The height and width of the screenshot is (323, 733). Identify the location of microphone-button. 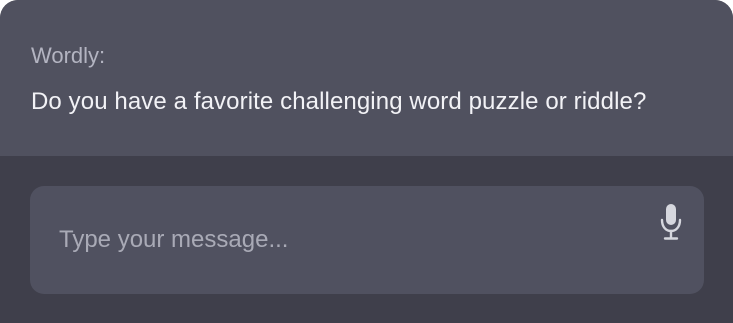
(671, 222).